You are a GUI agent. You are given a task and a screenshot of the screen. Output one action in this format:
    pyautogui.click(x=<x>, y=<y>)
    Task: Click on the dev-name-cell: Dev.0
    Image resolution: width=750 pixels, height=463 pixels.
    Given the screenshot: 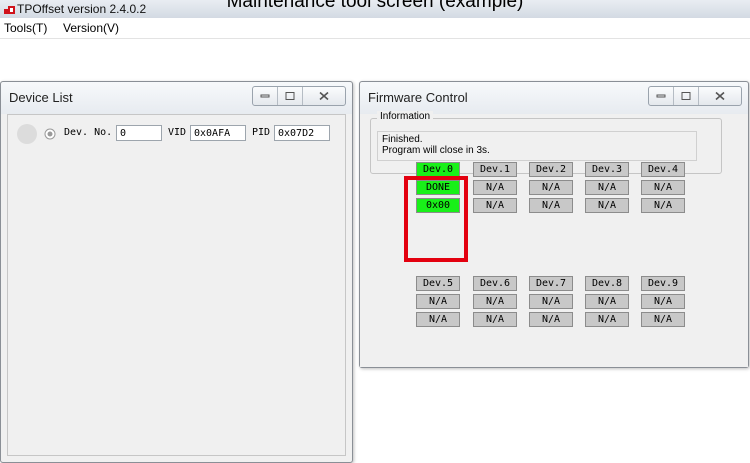 What is the action you would take?
    pyautogui.click(x=438, y=169)
    